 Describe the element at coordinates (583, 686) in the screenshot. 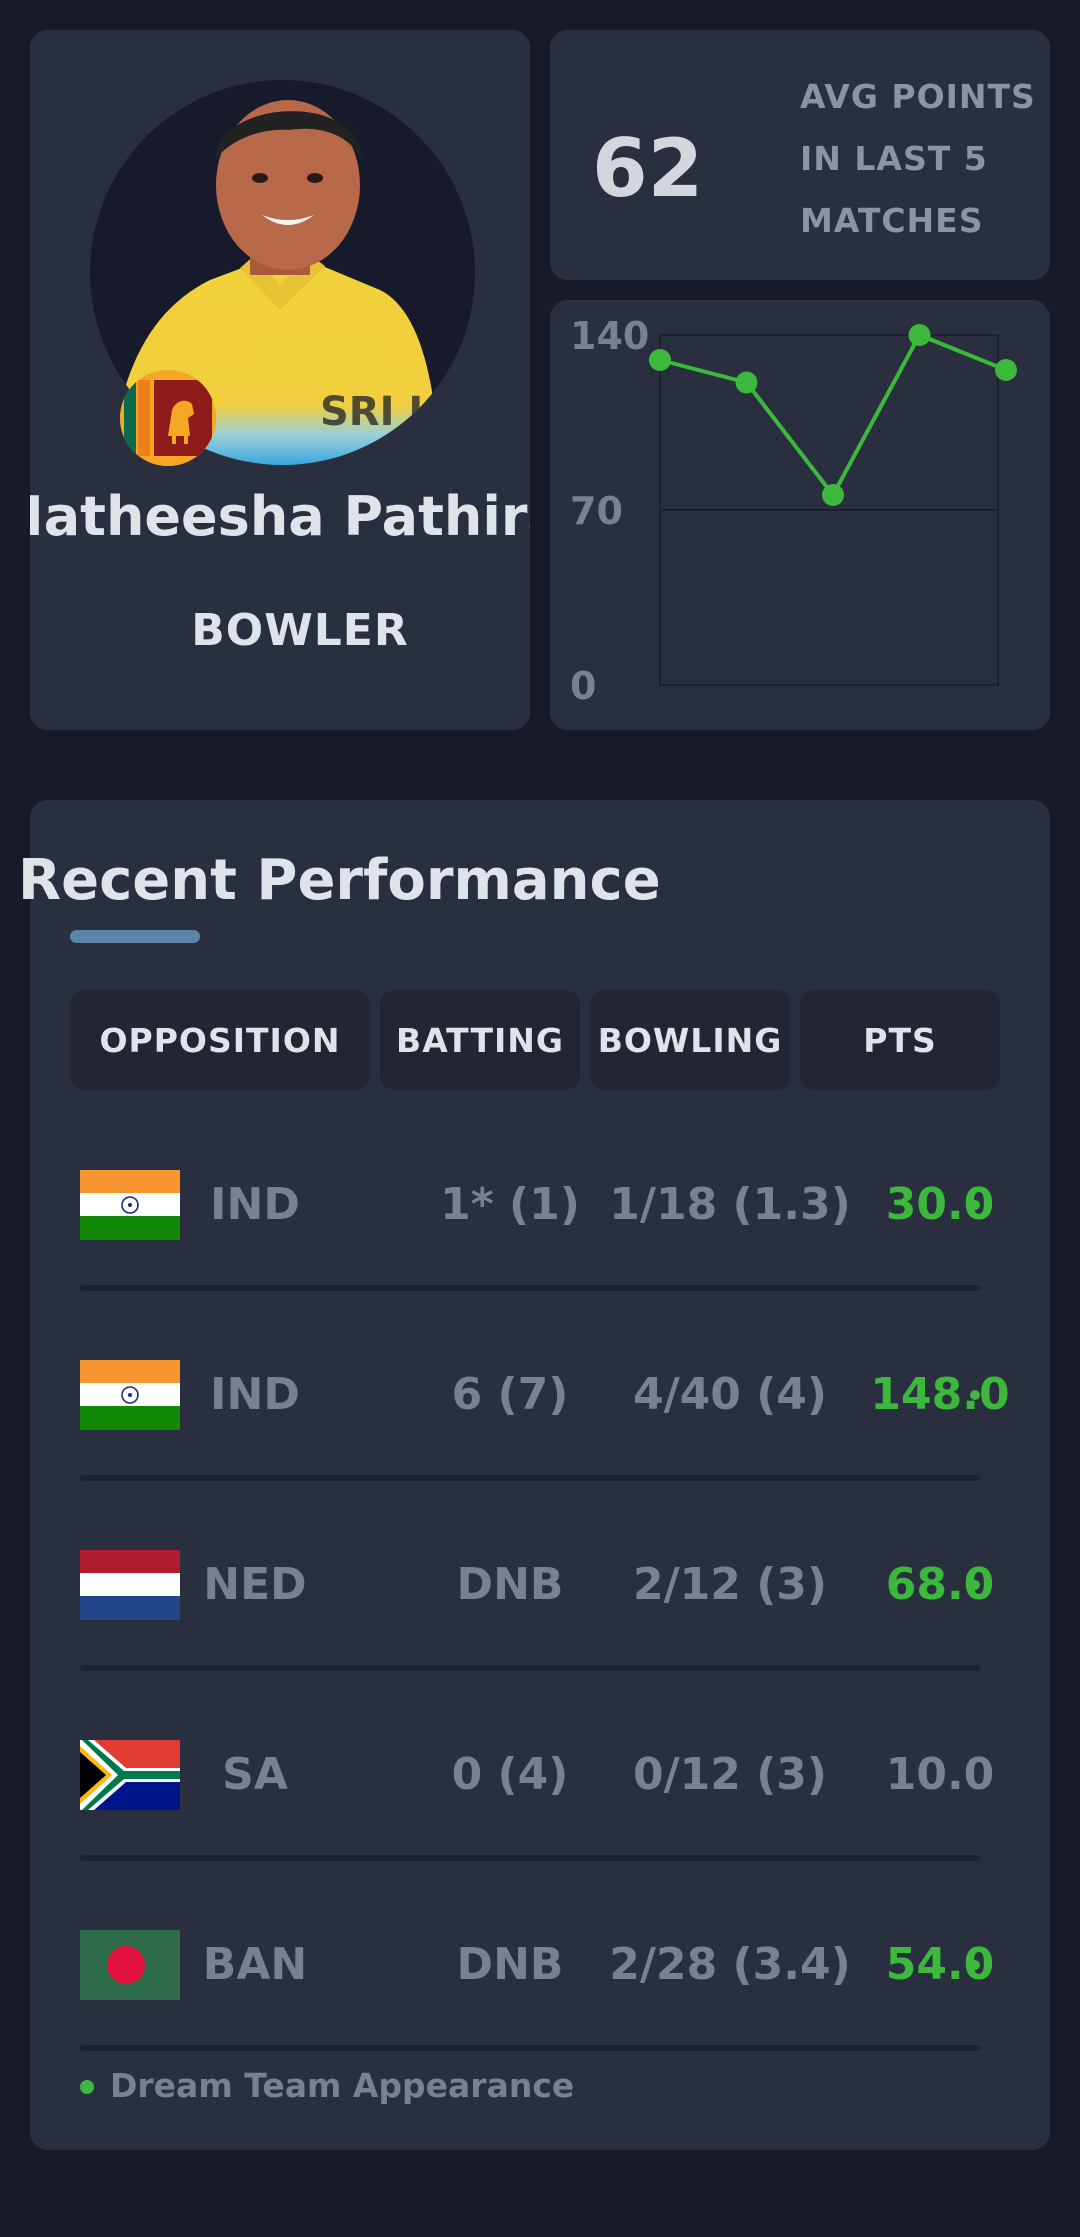

I see `y-tick-label: 0` at that location.